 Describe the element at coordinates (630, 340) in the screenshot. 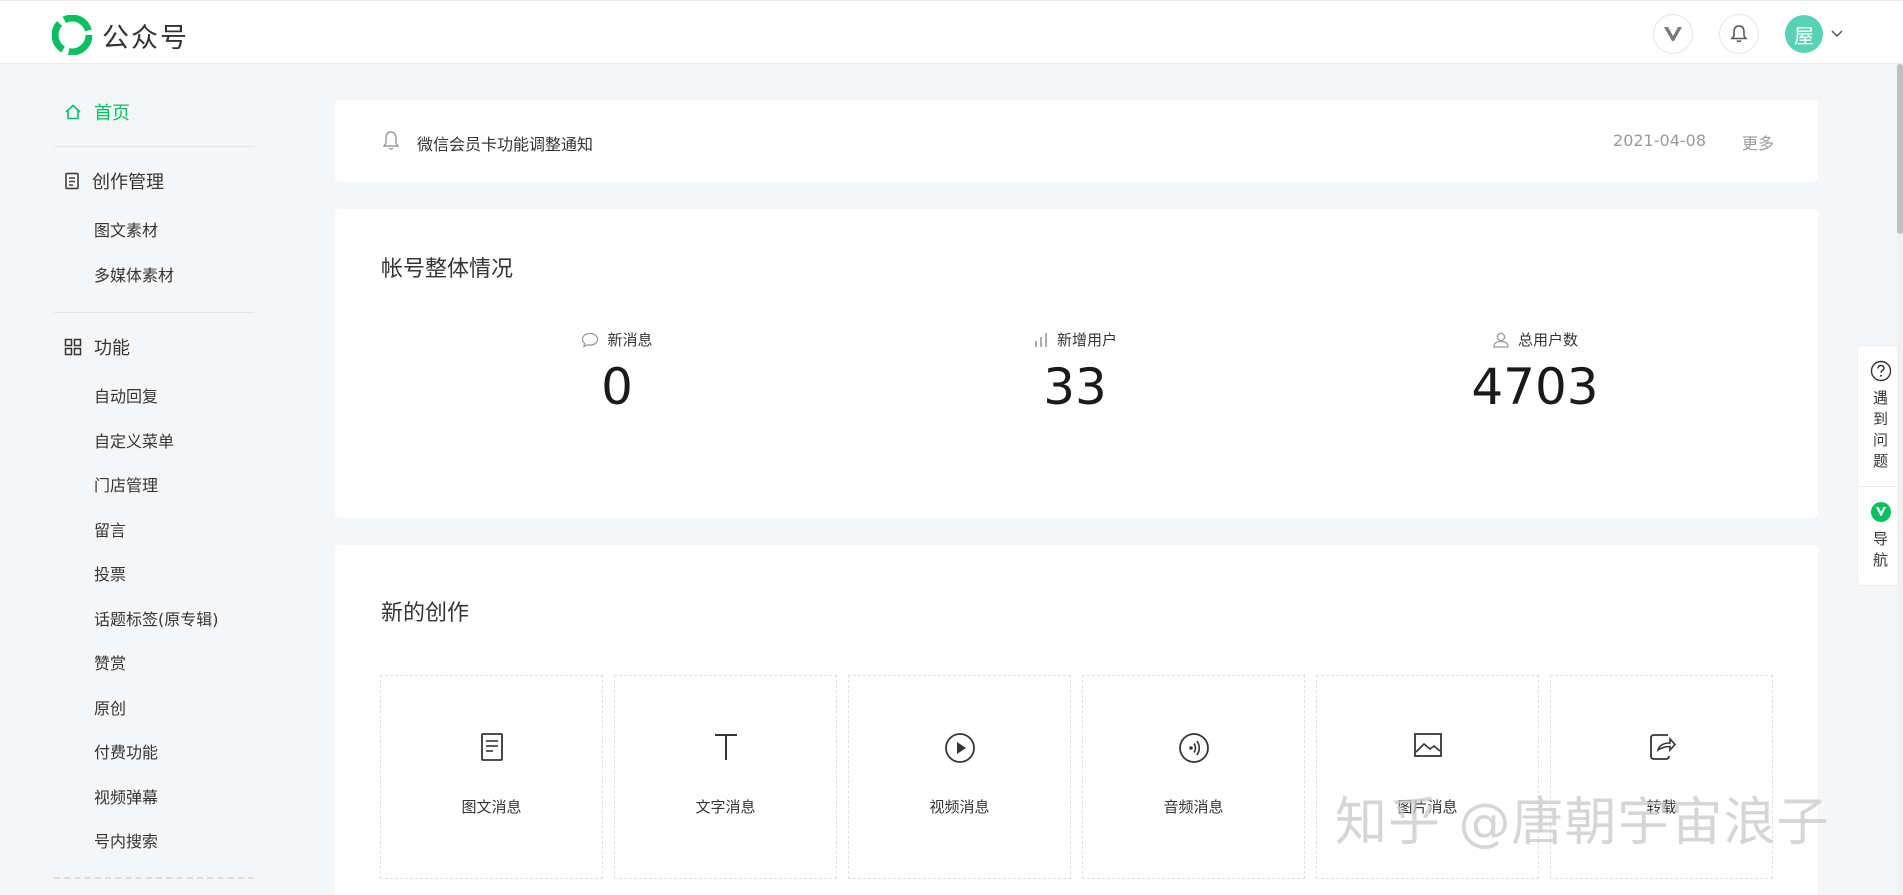

I see `stat-label: 新消息` at that location.